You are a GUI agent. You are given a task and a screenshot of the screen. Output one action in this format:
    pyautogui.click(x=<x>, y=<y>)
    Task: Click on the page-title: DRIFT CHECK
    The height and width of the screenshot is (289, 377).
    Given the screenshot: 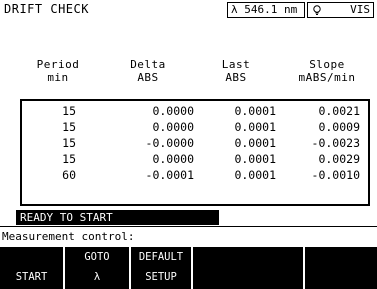 What is the action you would take?
    pyautogui.click(x=46, y=9)
    